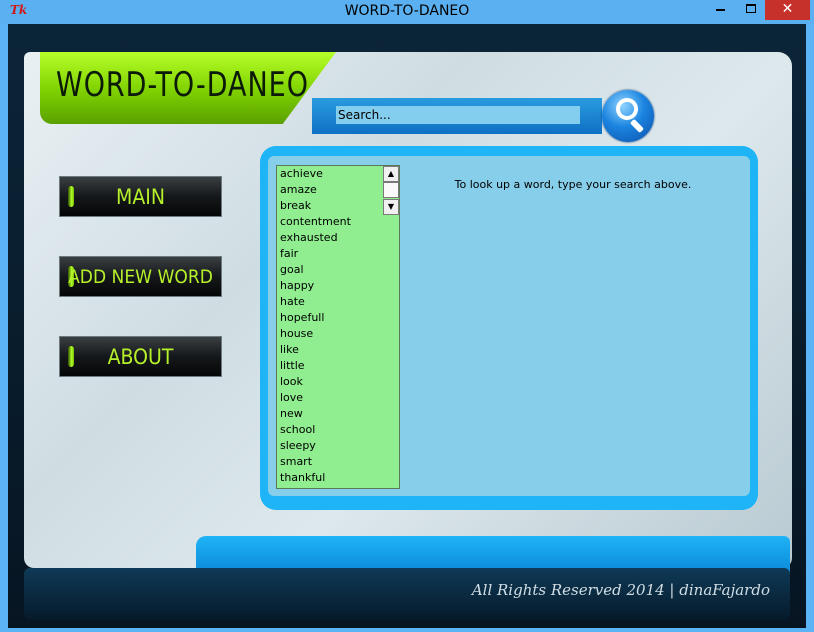 This screenshot has height=632, width=814. I want to click on minimize-button, so click(720, 10).